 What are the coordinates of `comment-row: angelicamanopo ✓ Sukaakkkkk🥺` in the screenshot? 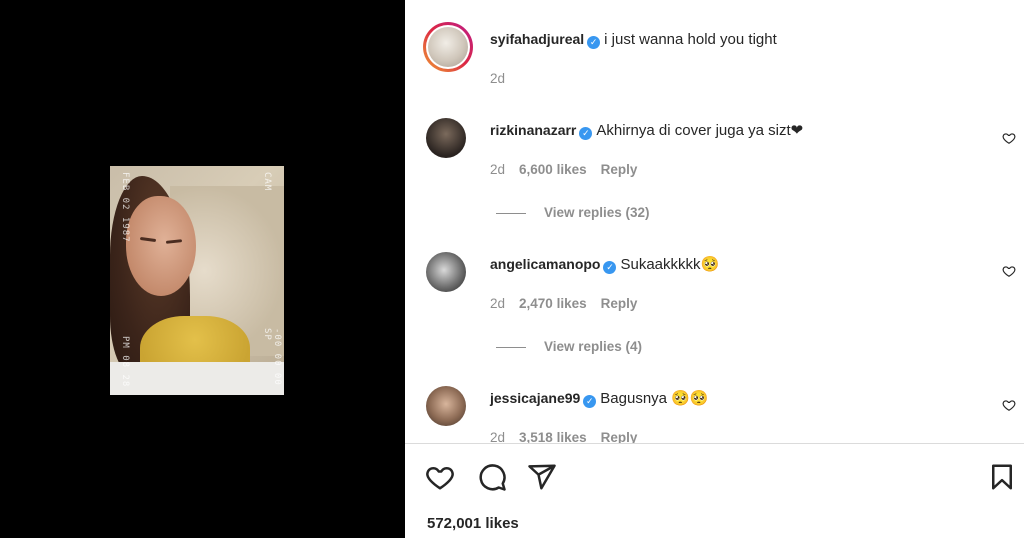 It's located at (604, 264).